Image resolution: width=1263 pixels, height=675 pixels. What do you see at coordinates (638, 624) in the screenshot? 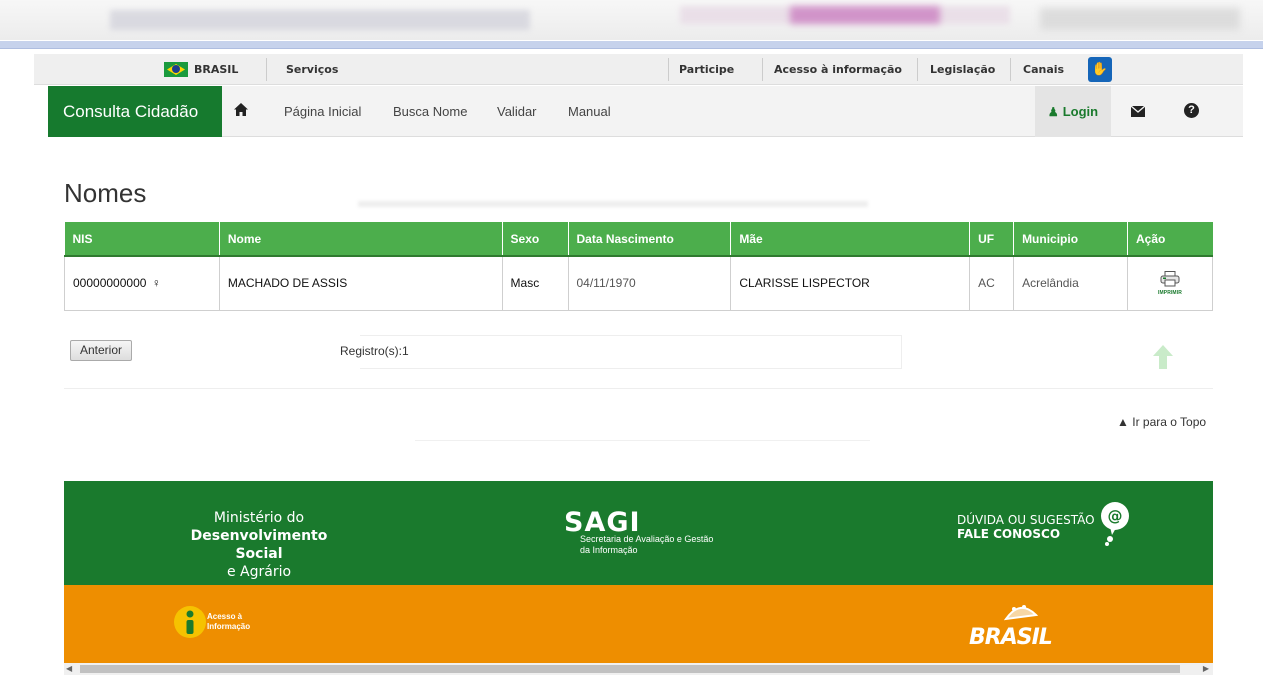
I see `footer-links: Acesso à Informação BRASIL` at bounding box center [638, 624].